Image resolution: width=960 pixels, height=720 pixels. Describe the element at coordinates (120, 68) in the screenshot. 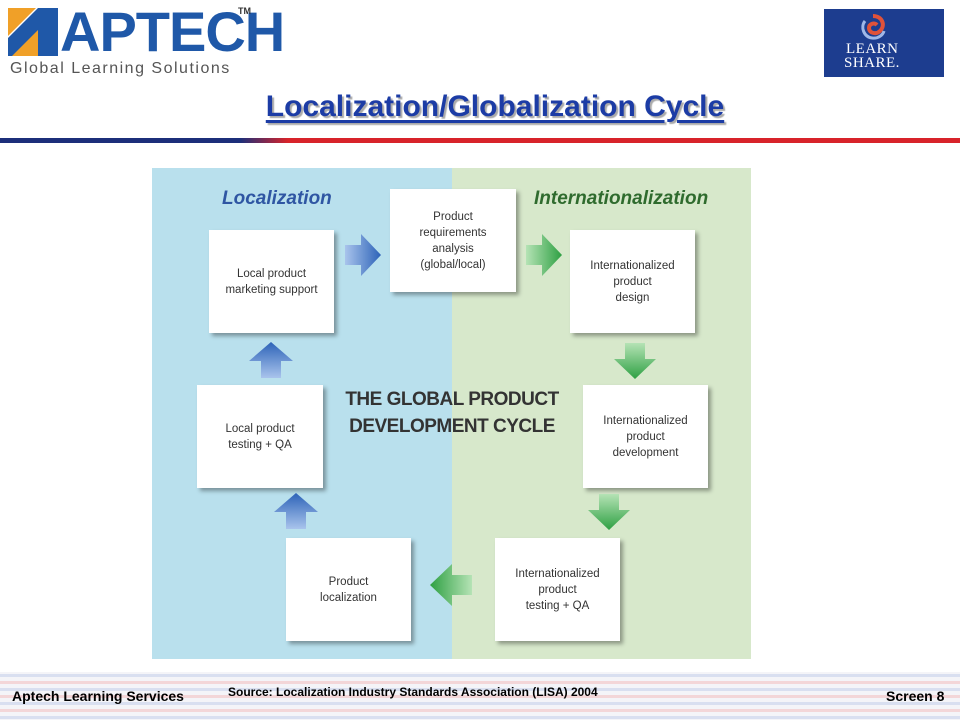

I see `logo-tagline: Global Learning Solutions` at that location.